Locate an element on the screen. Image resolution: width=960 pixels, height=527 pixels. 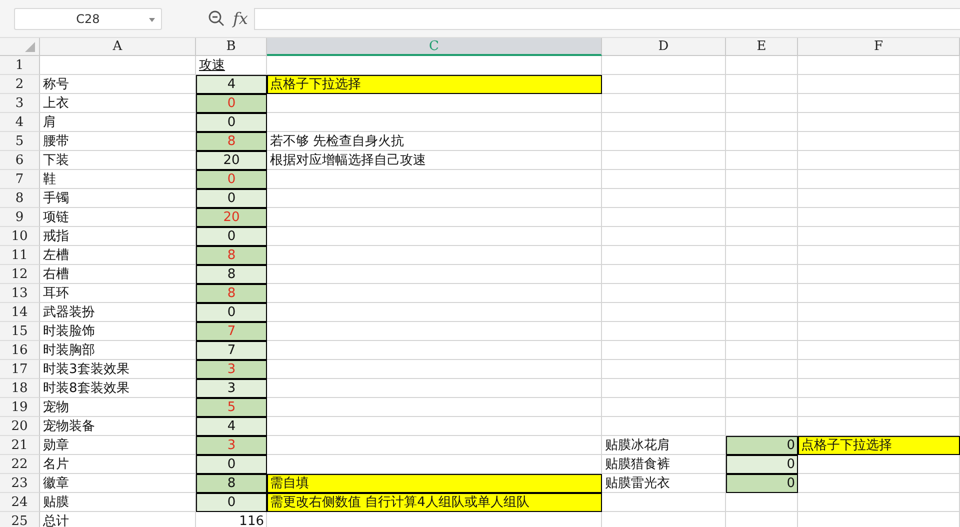
table-cell-text: 勋章 is located at coordinates (56, 445).